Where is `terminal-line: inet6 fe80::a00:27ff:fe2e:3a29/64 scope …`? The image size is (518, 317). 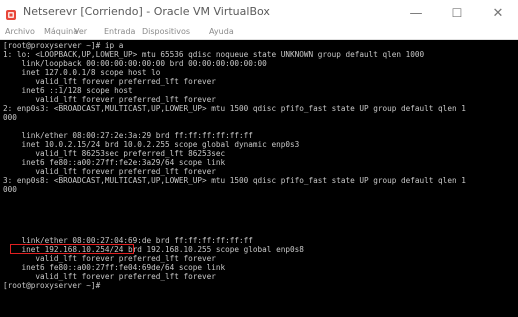
terminal-line: inet6 fe80::a00:27ff:fe2e:3a29/64 scope … is located at coordinates (114, 162).